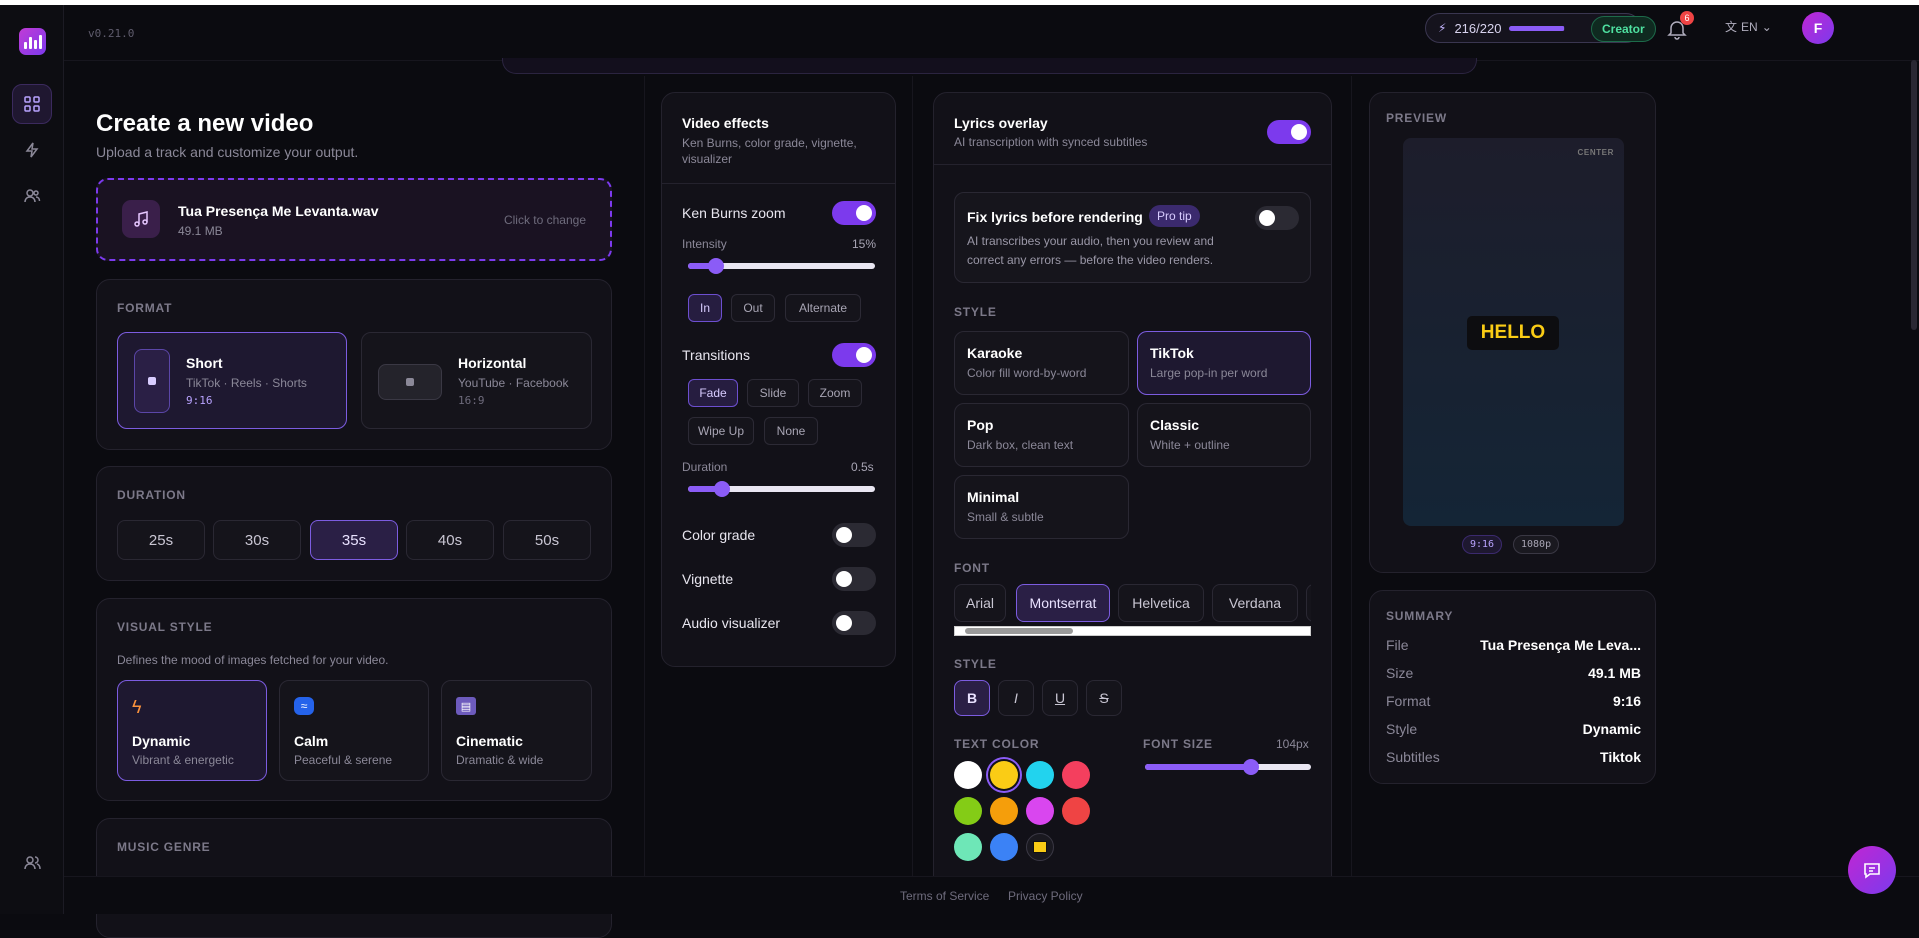 The width and height of the screenshot is (1919, 938). What do you see at coordinates (1914, 195) in the screenshot?
I see `page-scrollbar` at bounding box center [1914, 195].